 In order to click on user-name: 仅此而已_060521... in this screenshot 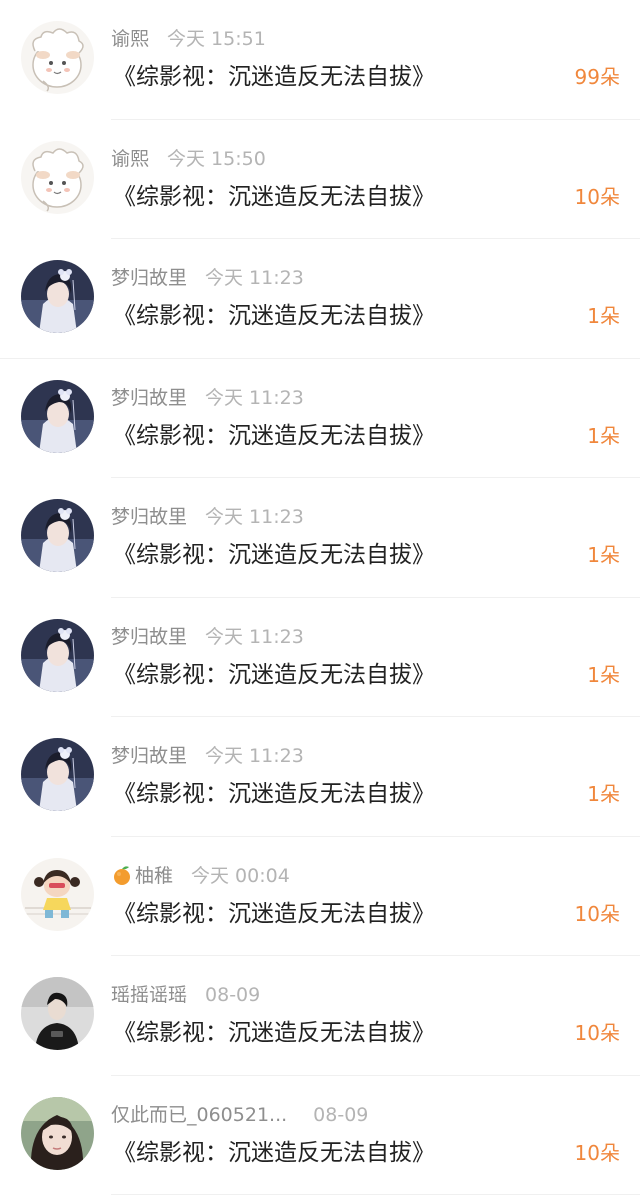, I will do `click(199, 1115)`.